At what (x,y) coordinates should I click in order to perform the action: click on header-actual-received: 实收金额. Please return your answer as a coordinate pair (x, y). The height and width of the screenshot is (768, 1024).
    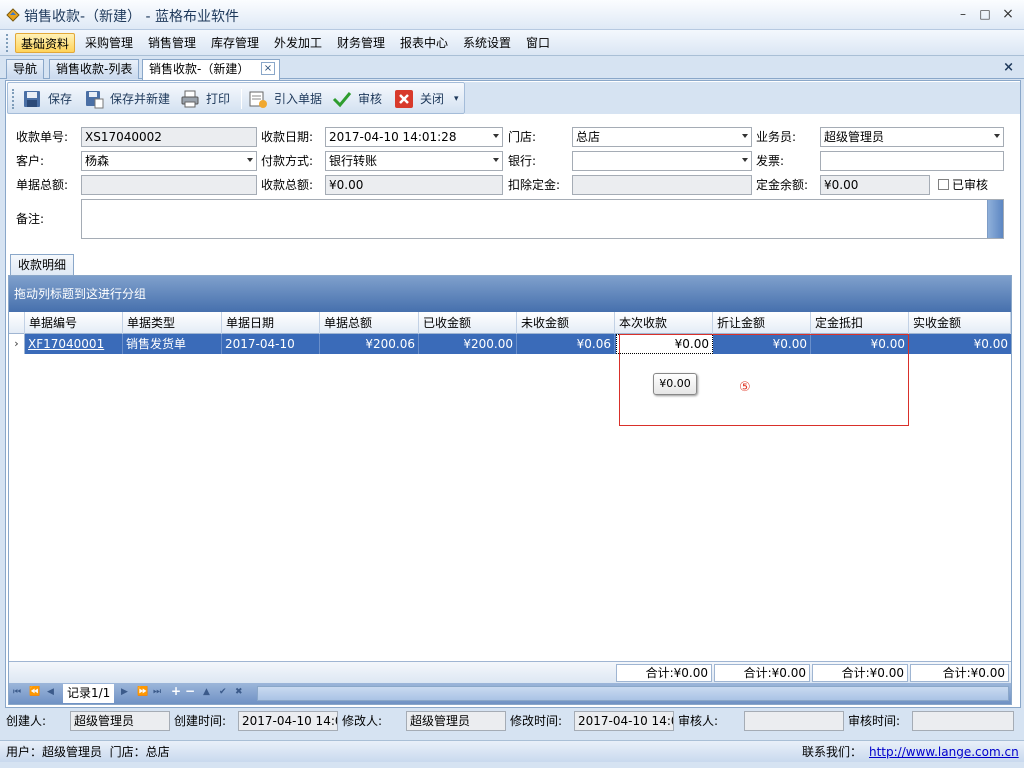
    Looking at the image, I should click on (960, 323).